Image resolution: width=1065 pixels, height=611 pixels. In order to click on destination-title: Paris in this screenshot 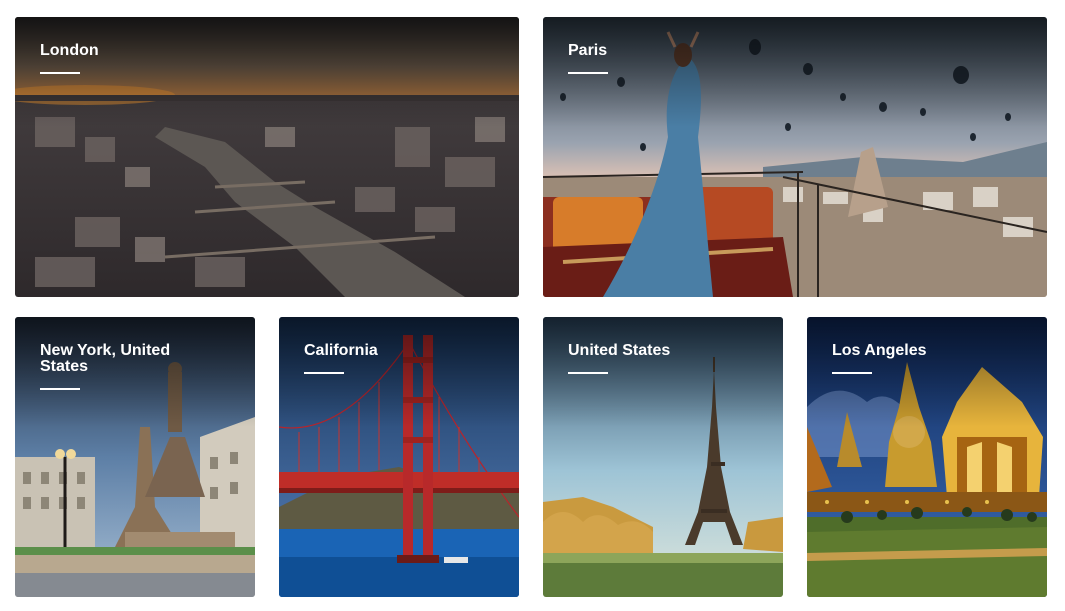, I will do `click(588, 50)`.